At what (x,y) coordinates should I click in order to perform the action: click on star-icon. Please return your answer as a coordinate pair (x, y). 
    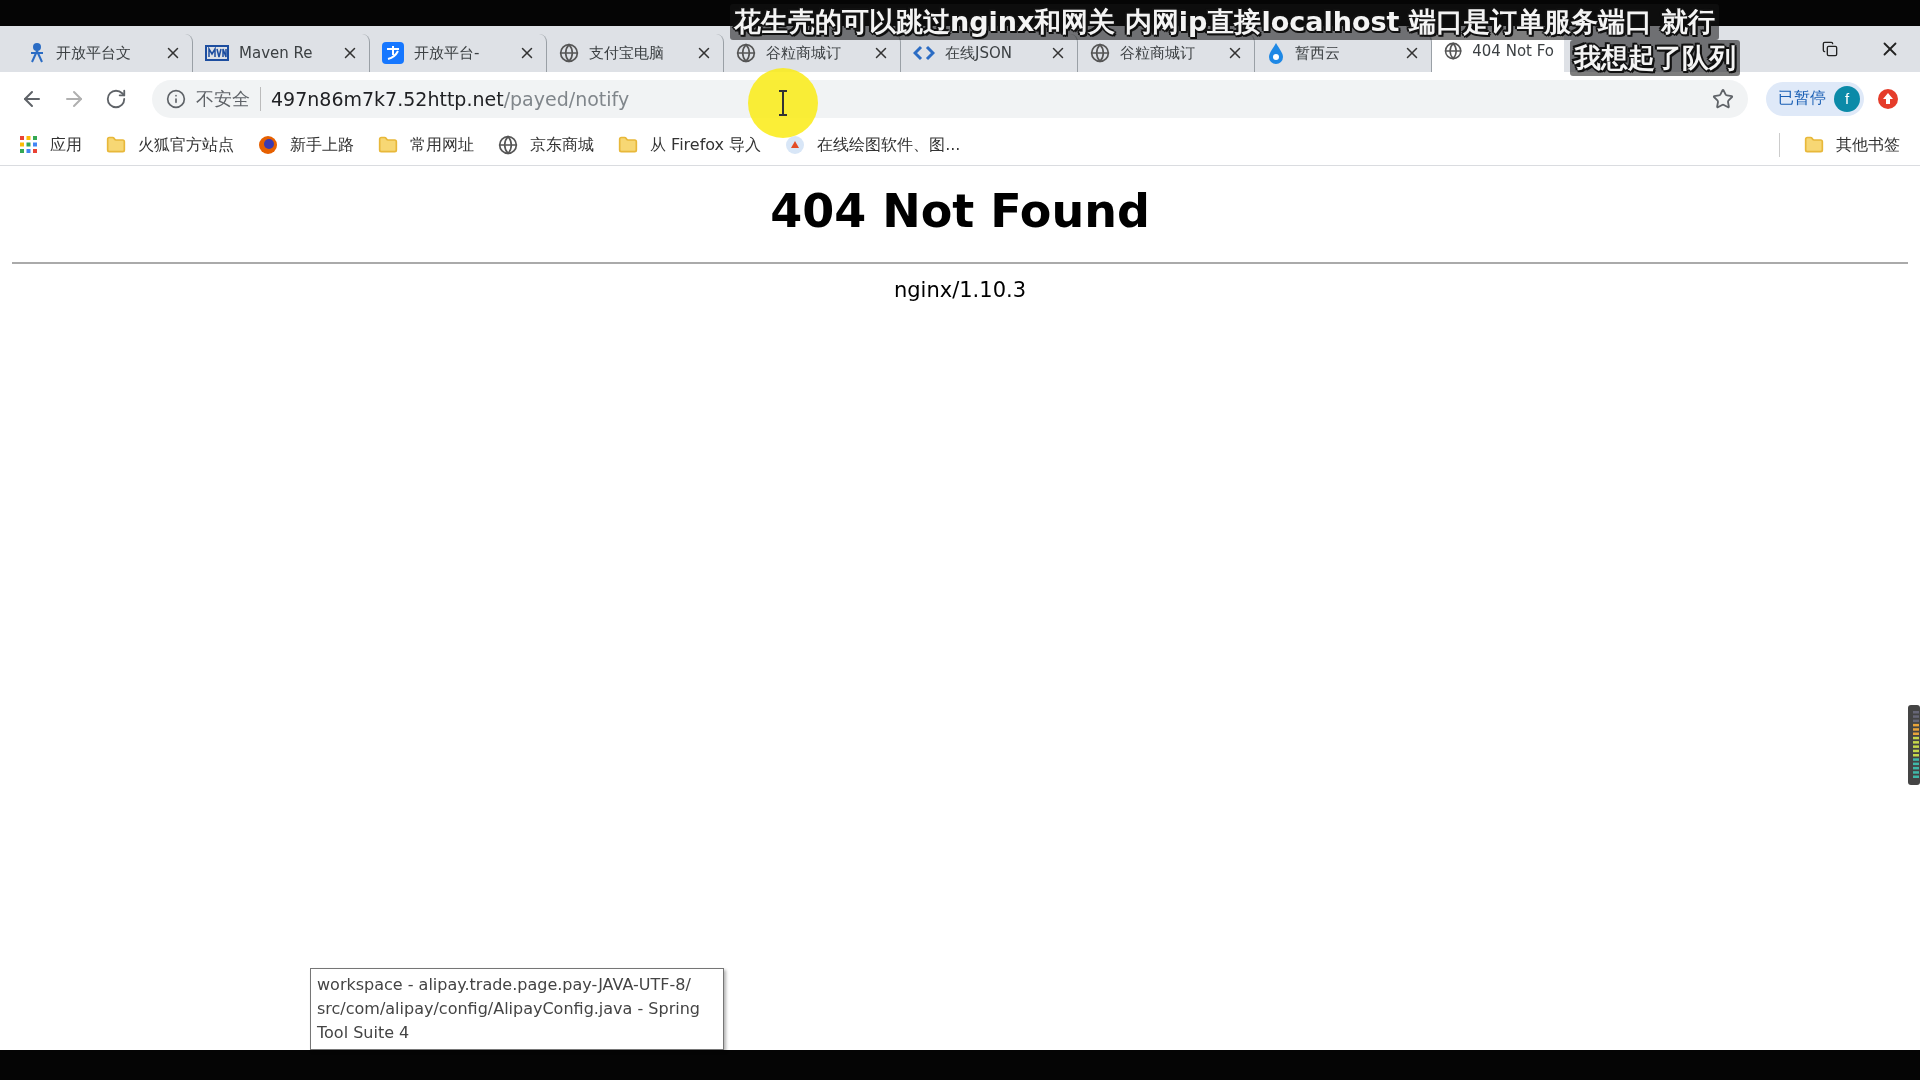
    Looking at the image, I should click on (1723, 98).